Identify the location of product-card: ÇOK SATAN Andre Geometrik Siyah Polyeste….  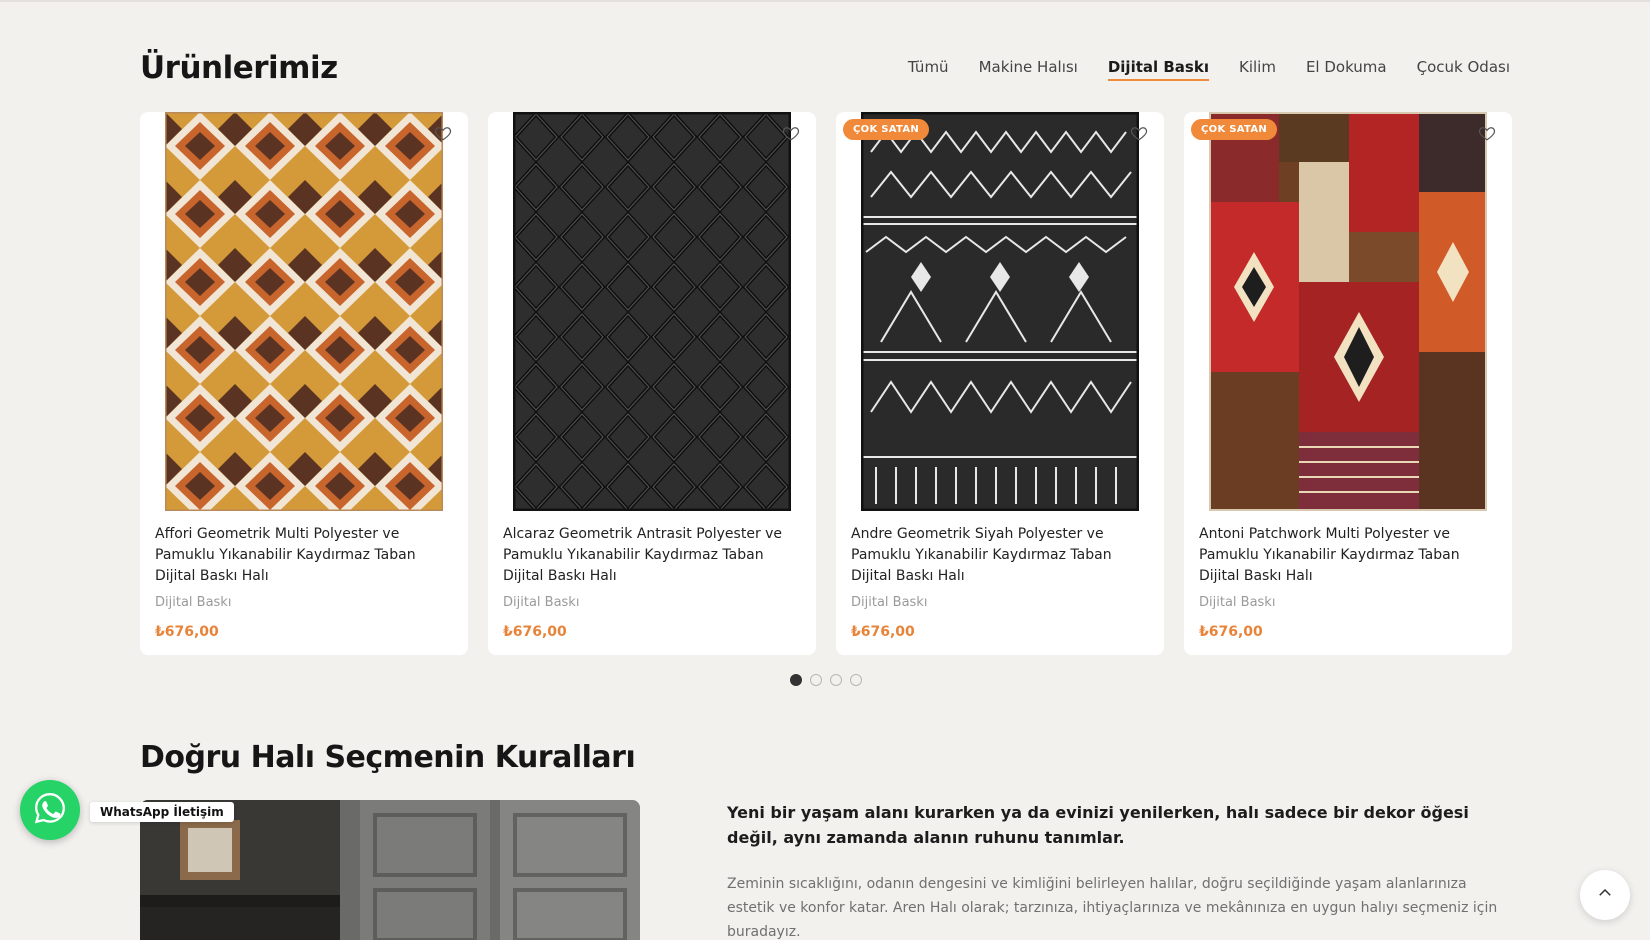
(1000, 383).